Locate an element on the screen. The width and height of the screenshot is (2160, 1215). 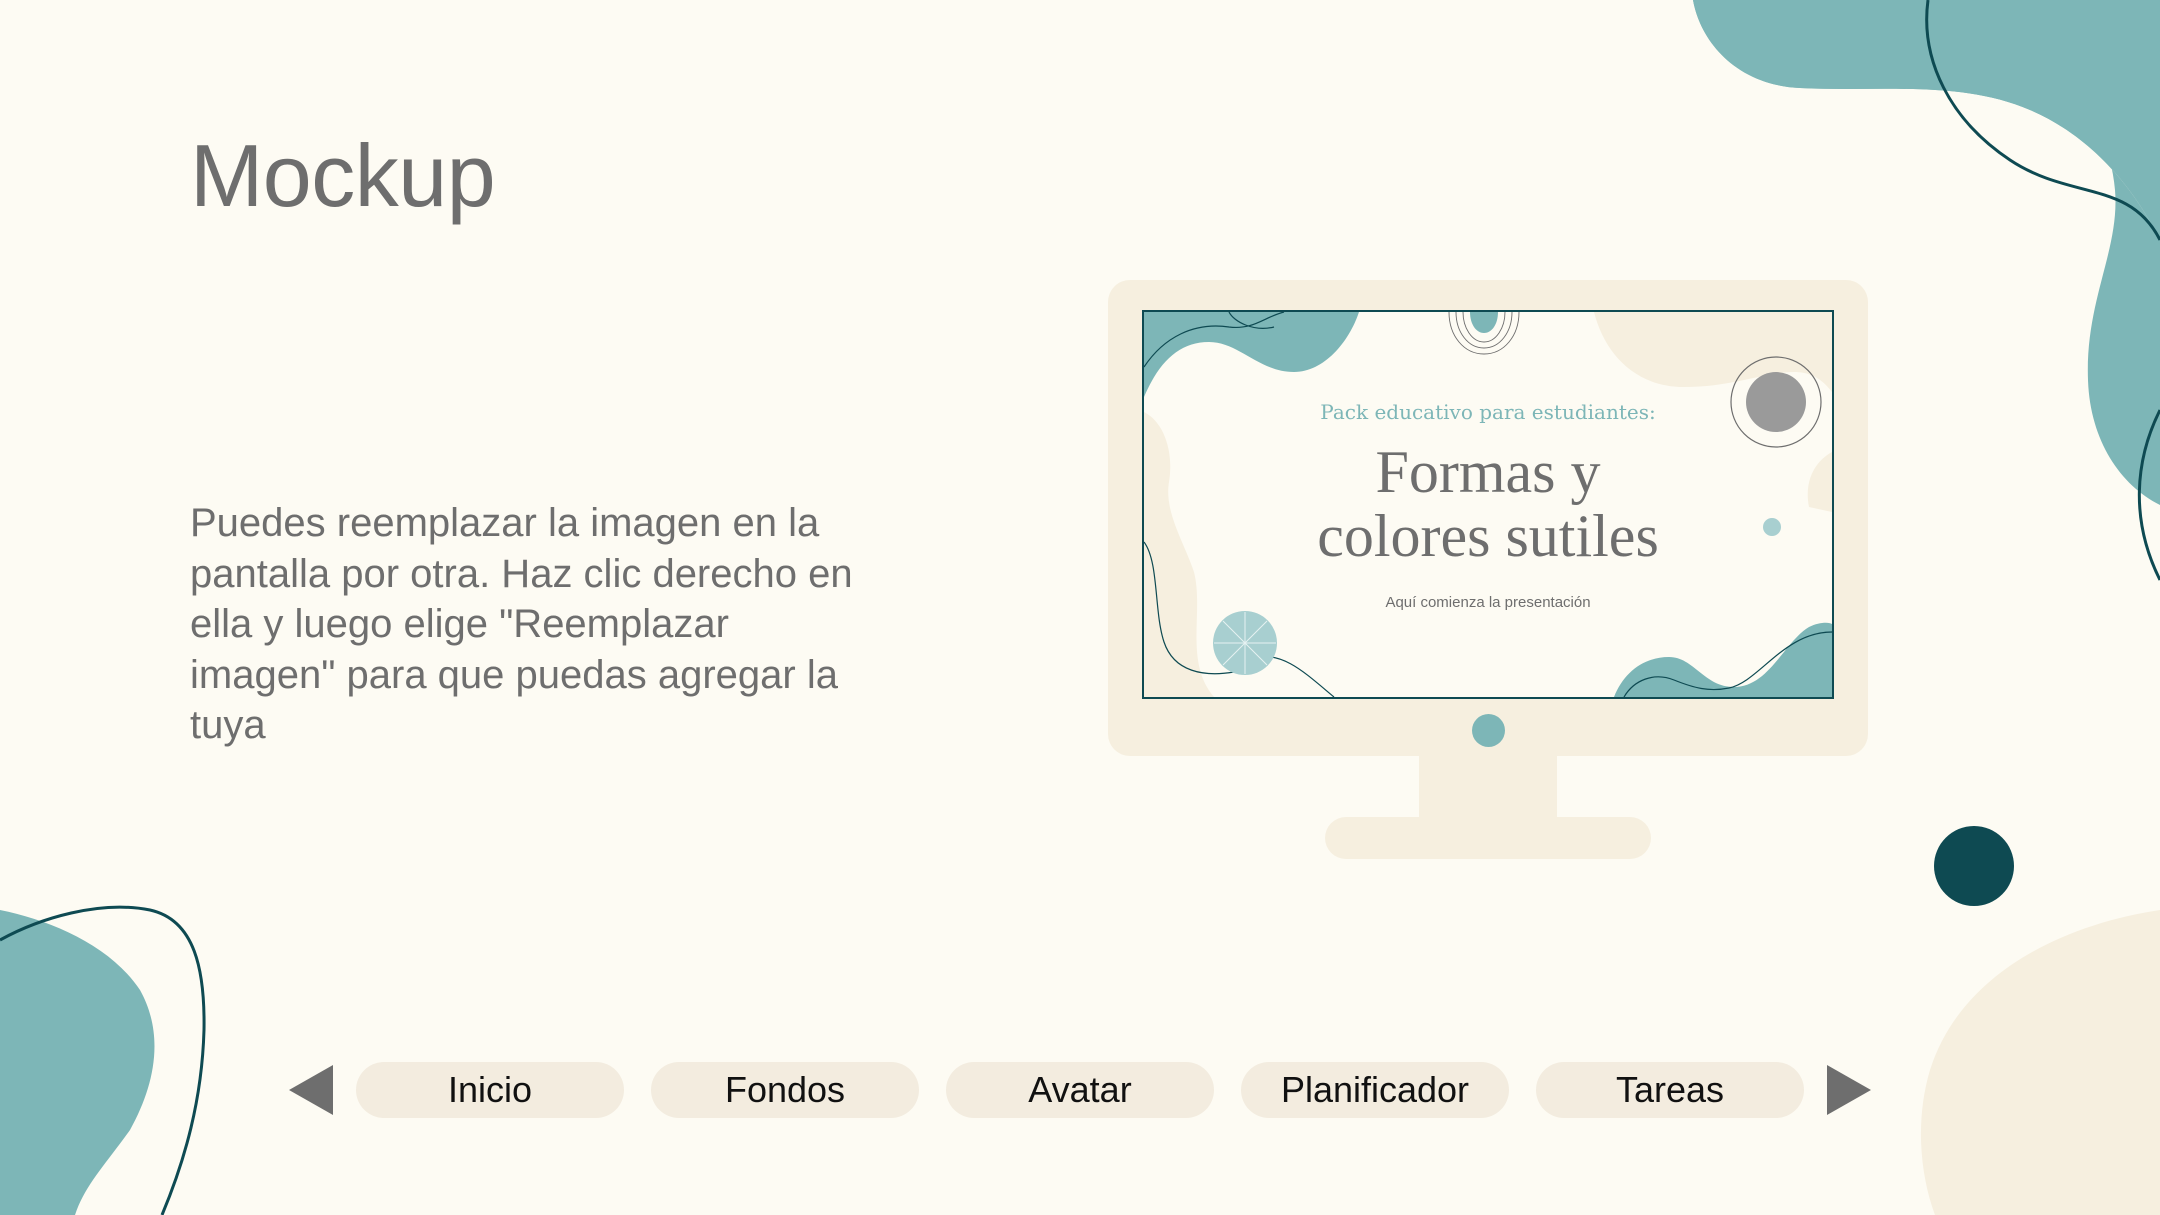
nav-button-inicio: Inicio is located at coordinates (490, 1090).